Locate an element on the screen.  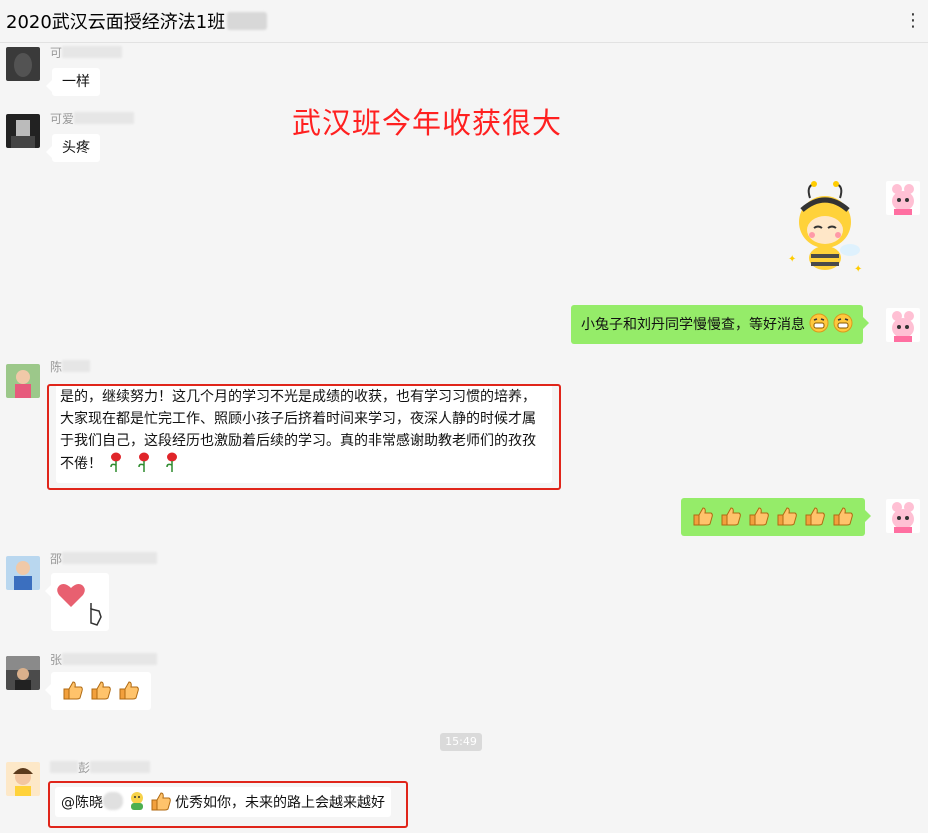
message-text: 一样 is located at coordinates (76, 82).